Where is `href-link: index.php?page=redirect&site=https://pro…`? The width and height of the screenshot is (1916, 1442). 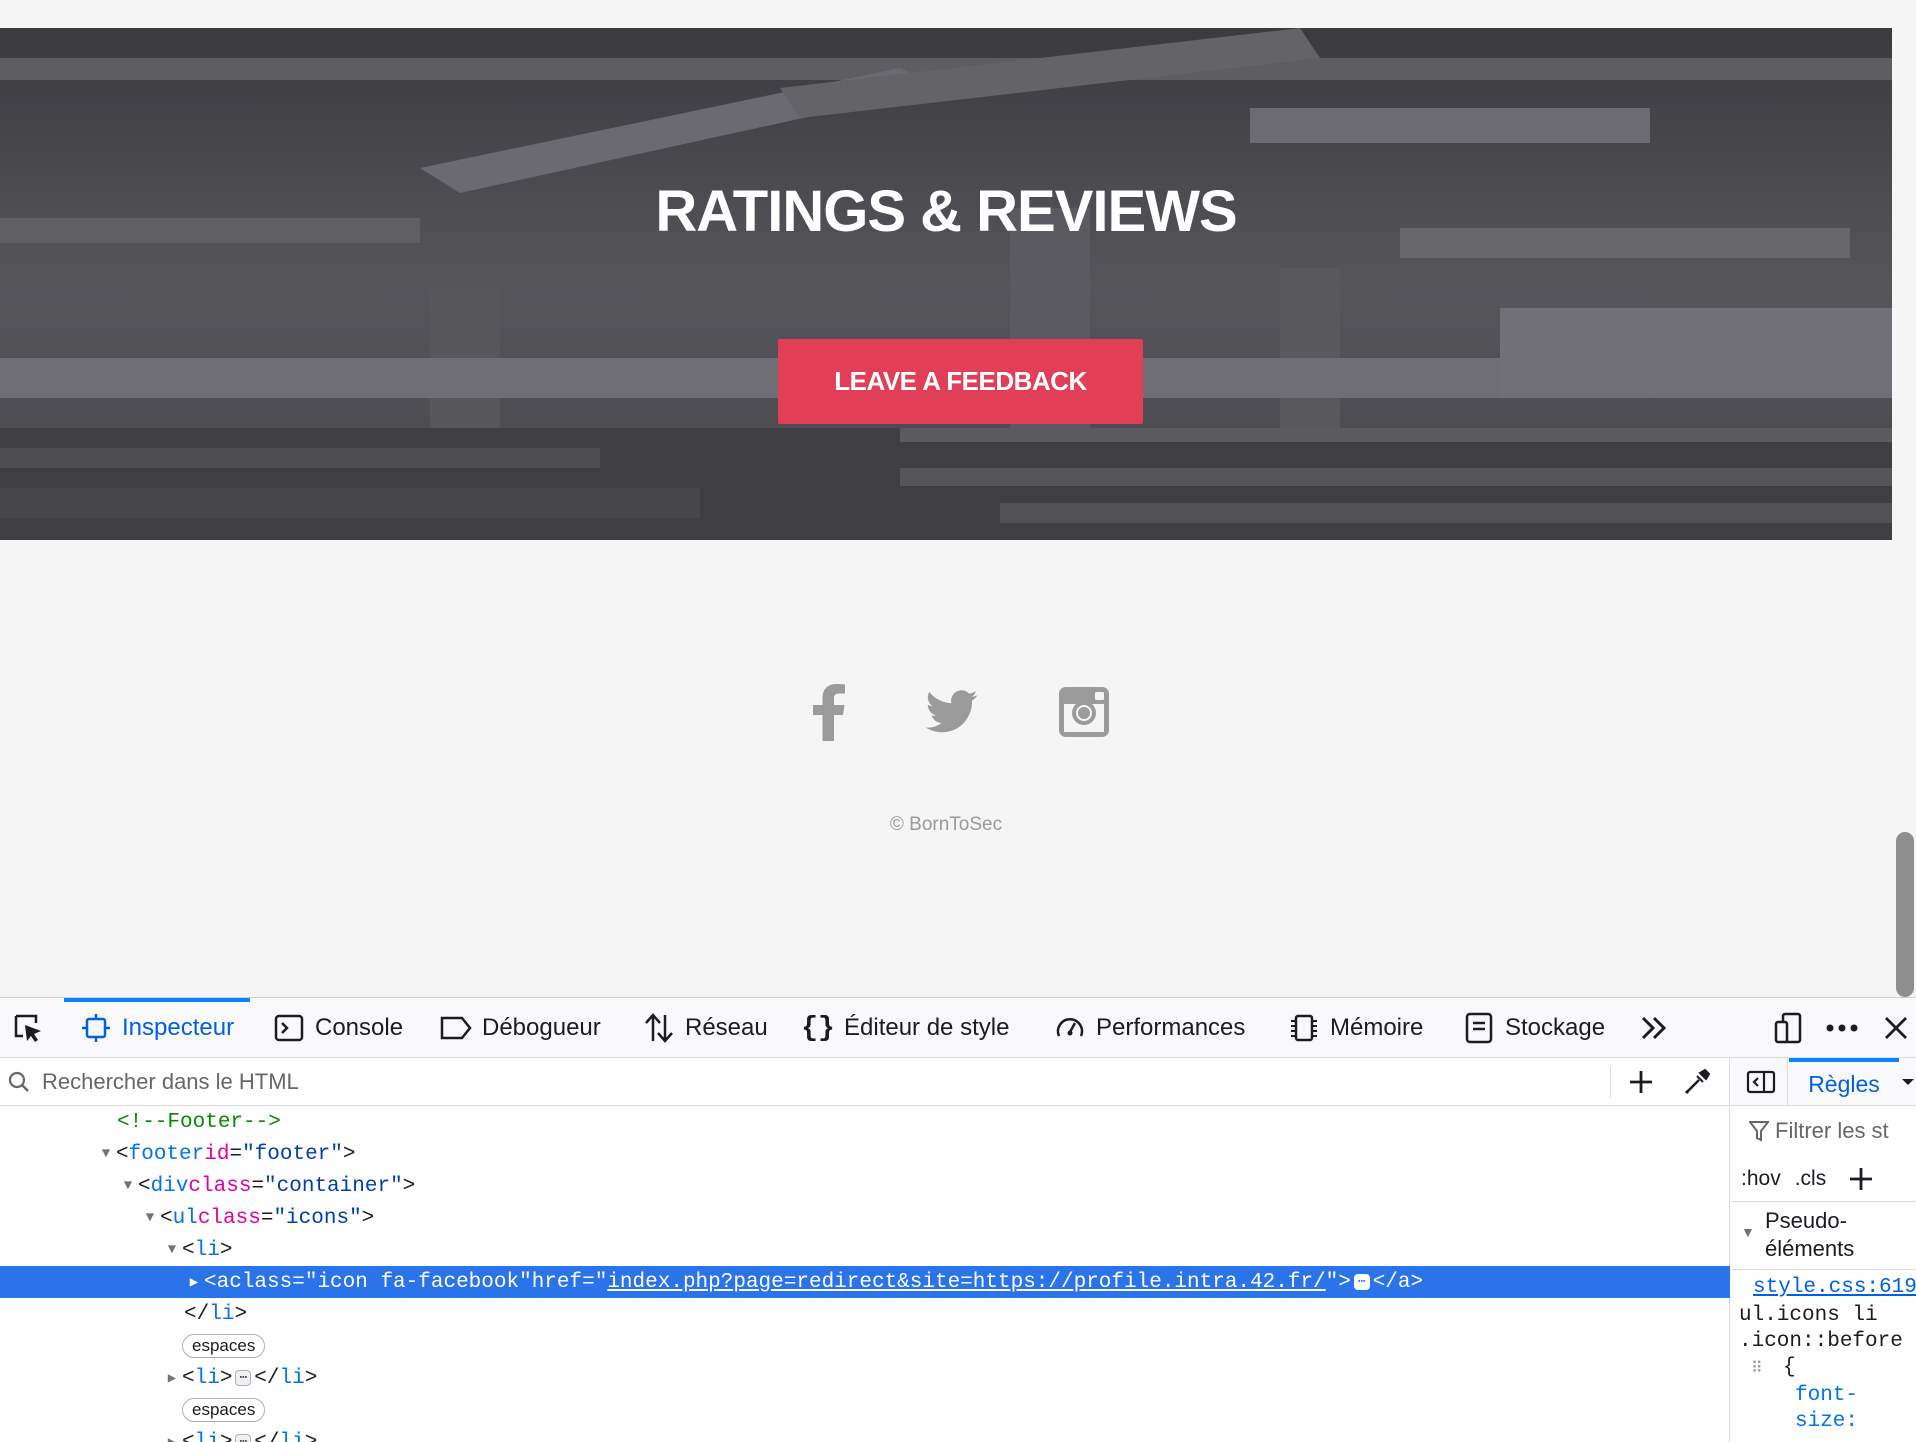 href-link: index.php?page=redirect&site=https://pro… is located at coordinates (966, 1282).